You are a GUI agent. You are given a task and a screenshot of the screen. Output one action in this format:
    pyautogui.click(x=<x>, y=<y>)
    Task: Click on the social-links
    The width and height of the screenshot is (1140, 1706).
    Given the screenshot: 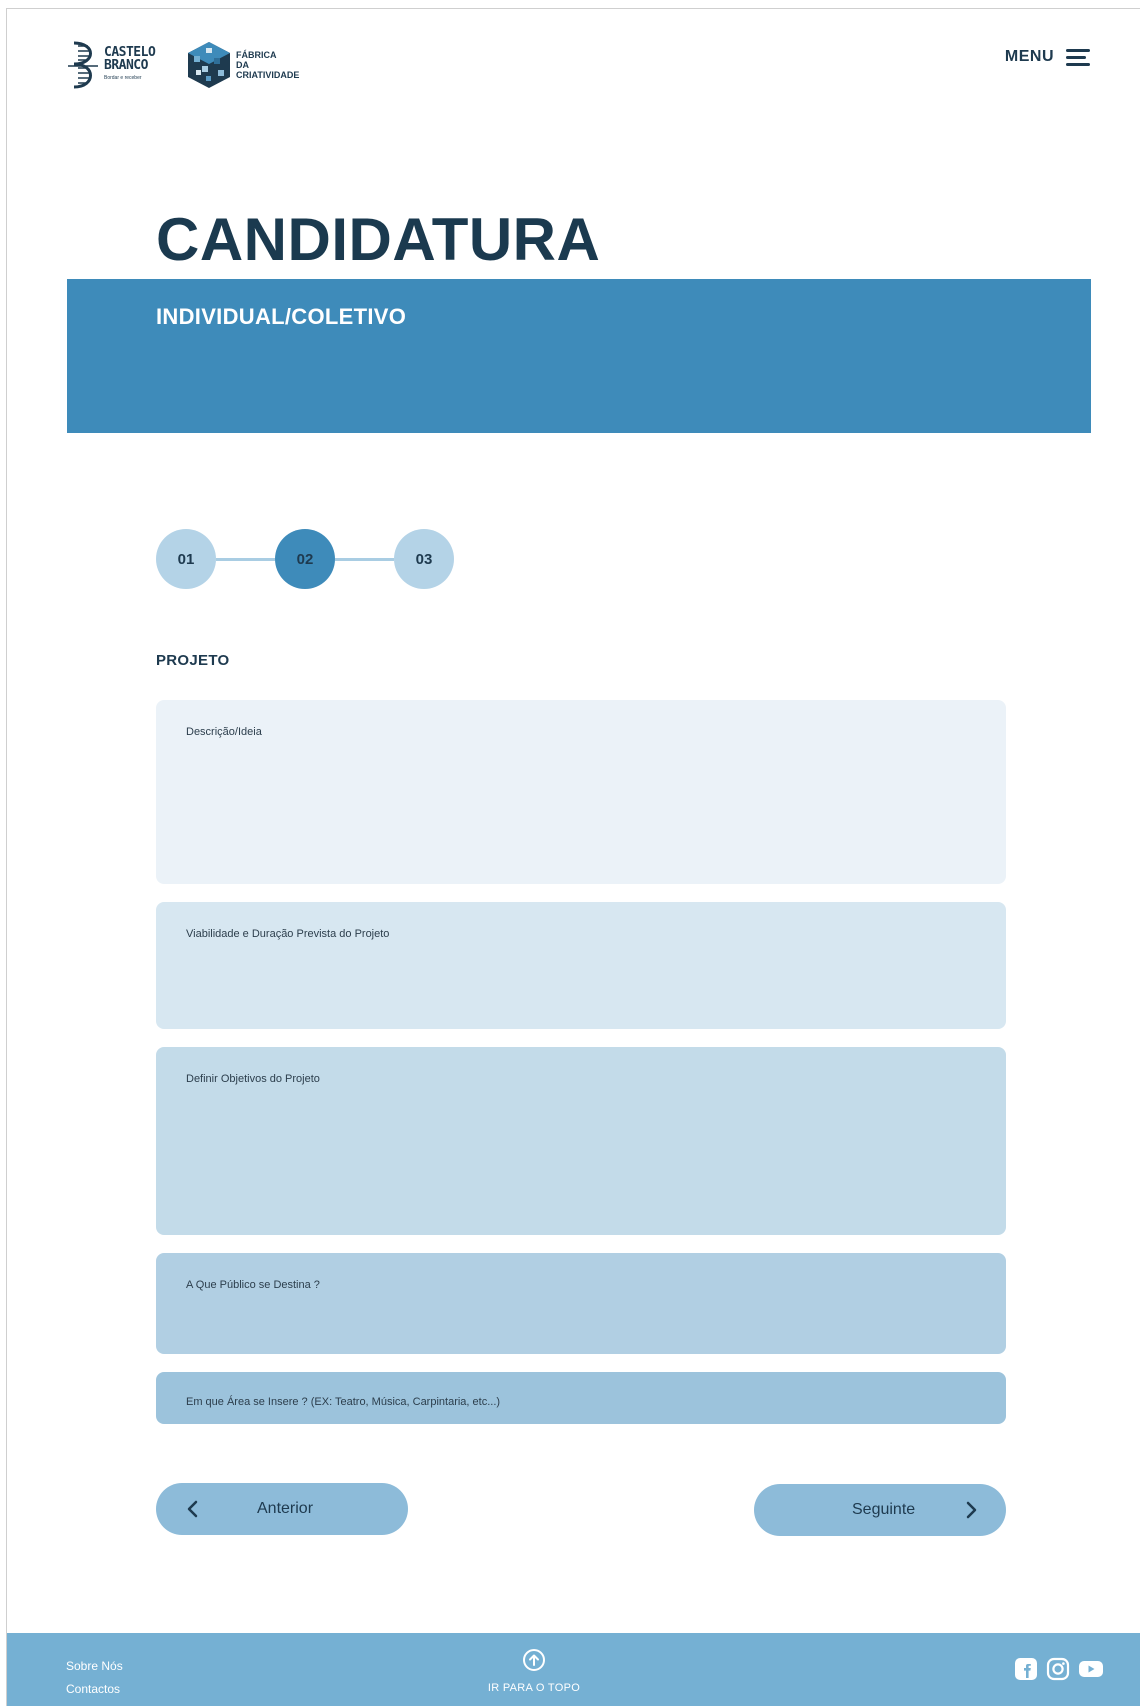 What is the action you would take?
    pyautogui.click(x=1059, y=1671)
    